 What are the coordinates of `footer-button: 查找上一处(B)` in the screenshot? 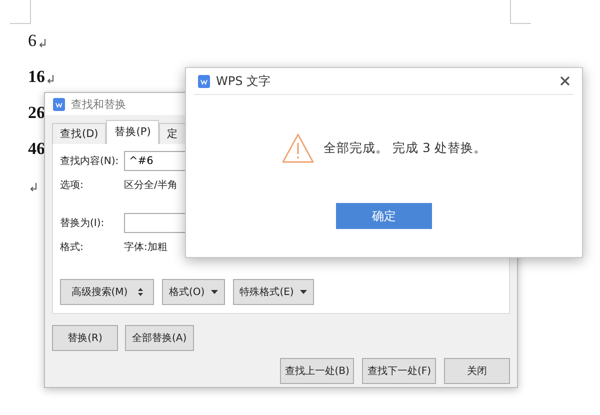 It's located at (317, 371).